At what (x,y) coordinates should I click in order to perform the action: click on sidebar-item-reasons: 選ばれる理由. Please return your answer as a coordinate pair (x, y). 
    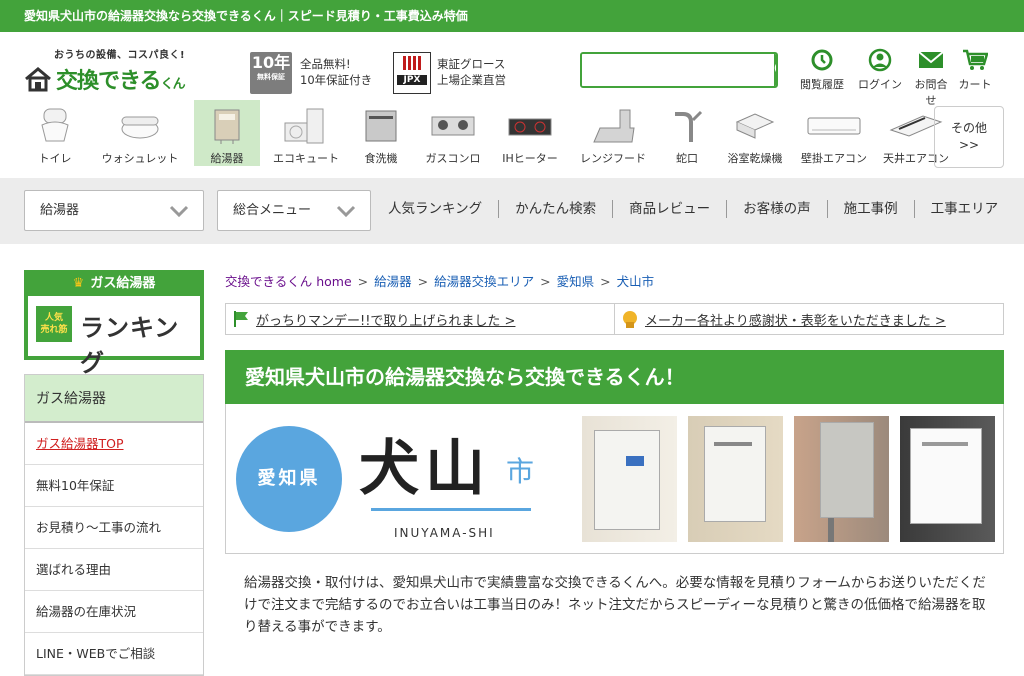
    Looking at the image, I should click on (114, 570).